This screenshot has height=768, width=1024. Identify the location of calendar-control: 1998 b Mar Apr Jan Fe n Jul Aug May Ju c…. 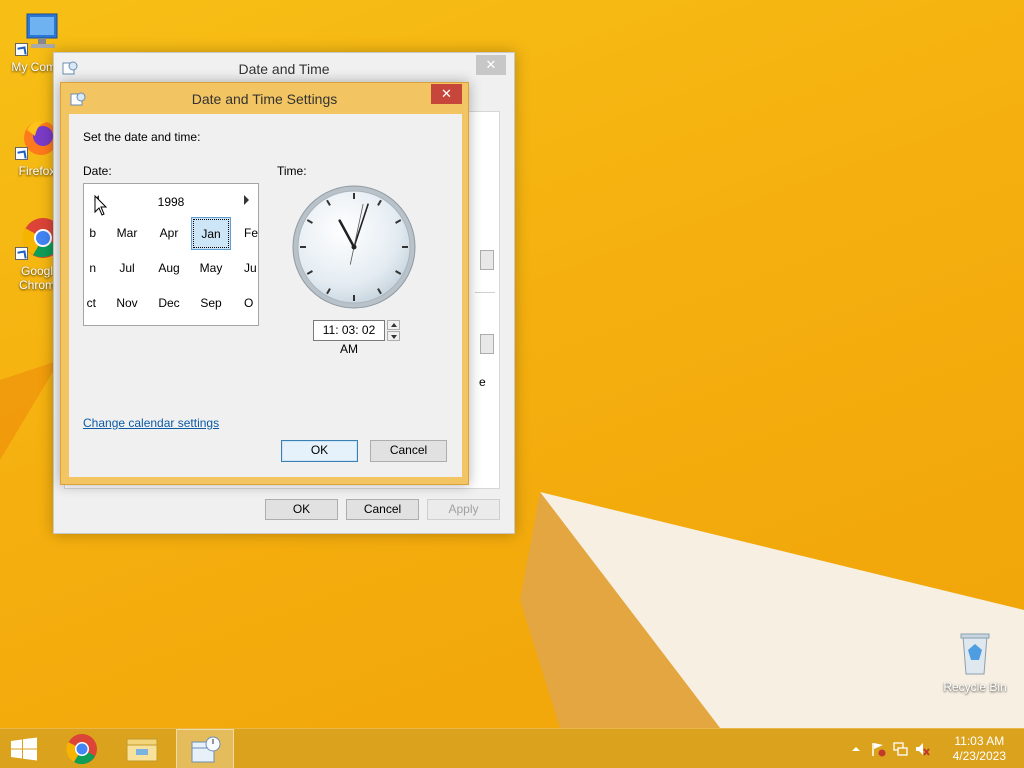
(171, 254).